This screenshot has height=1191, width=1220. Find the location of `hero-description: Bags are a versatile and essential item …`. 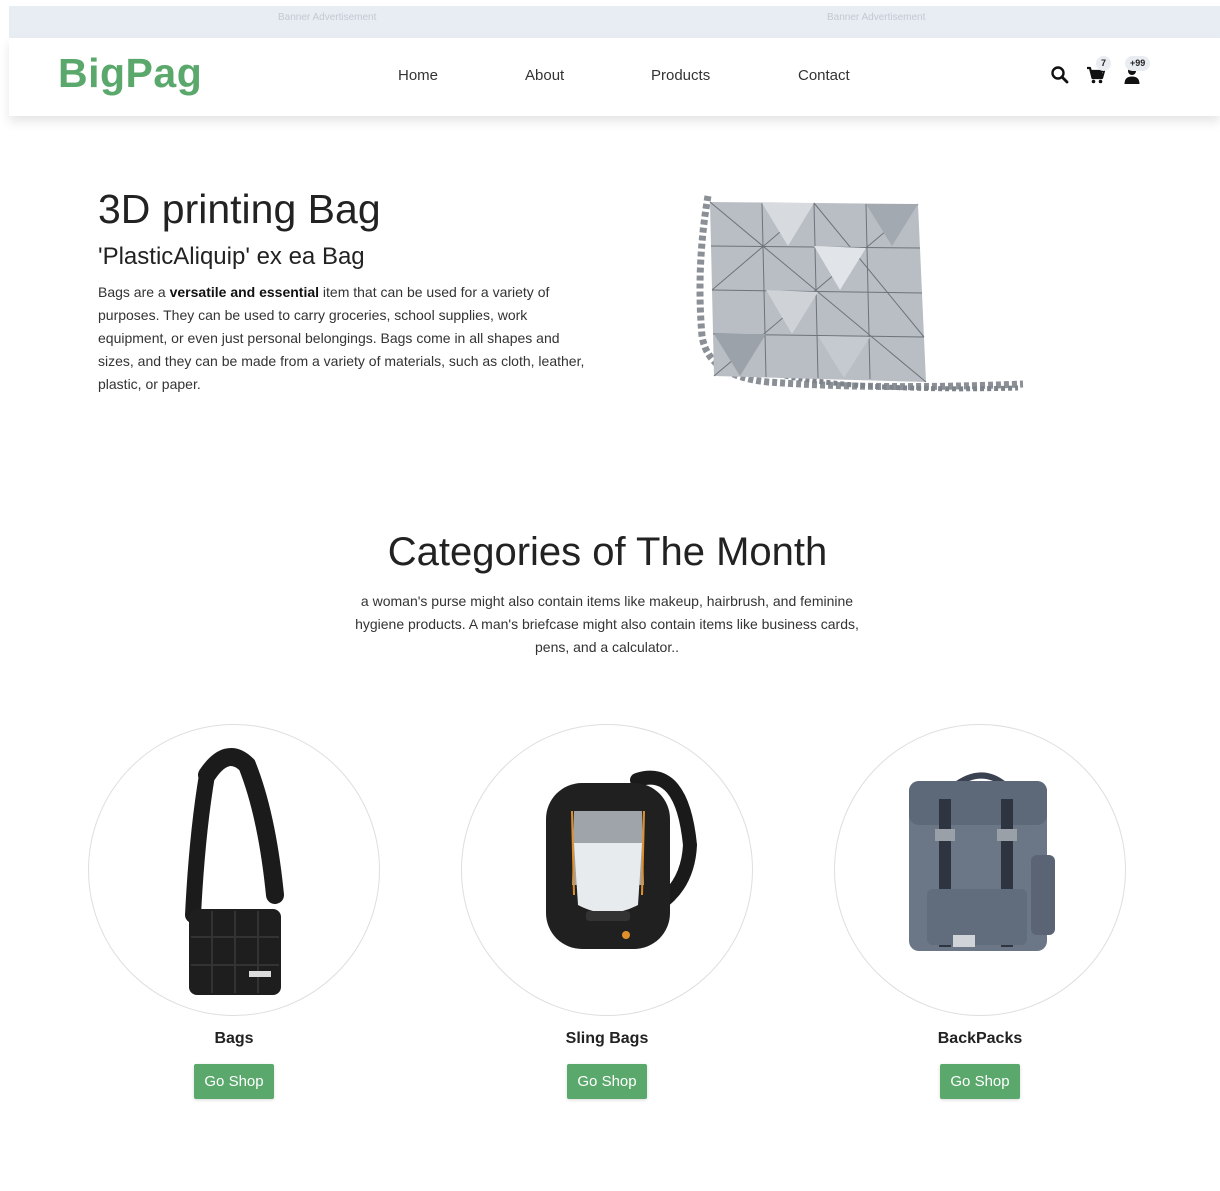

hero-description: Bags are a versatile and essential item … is located at coordinates (348, 338).